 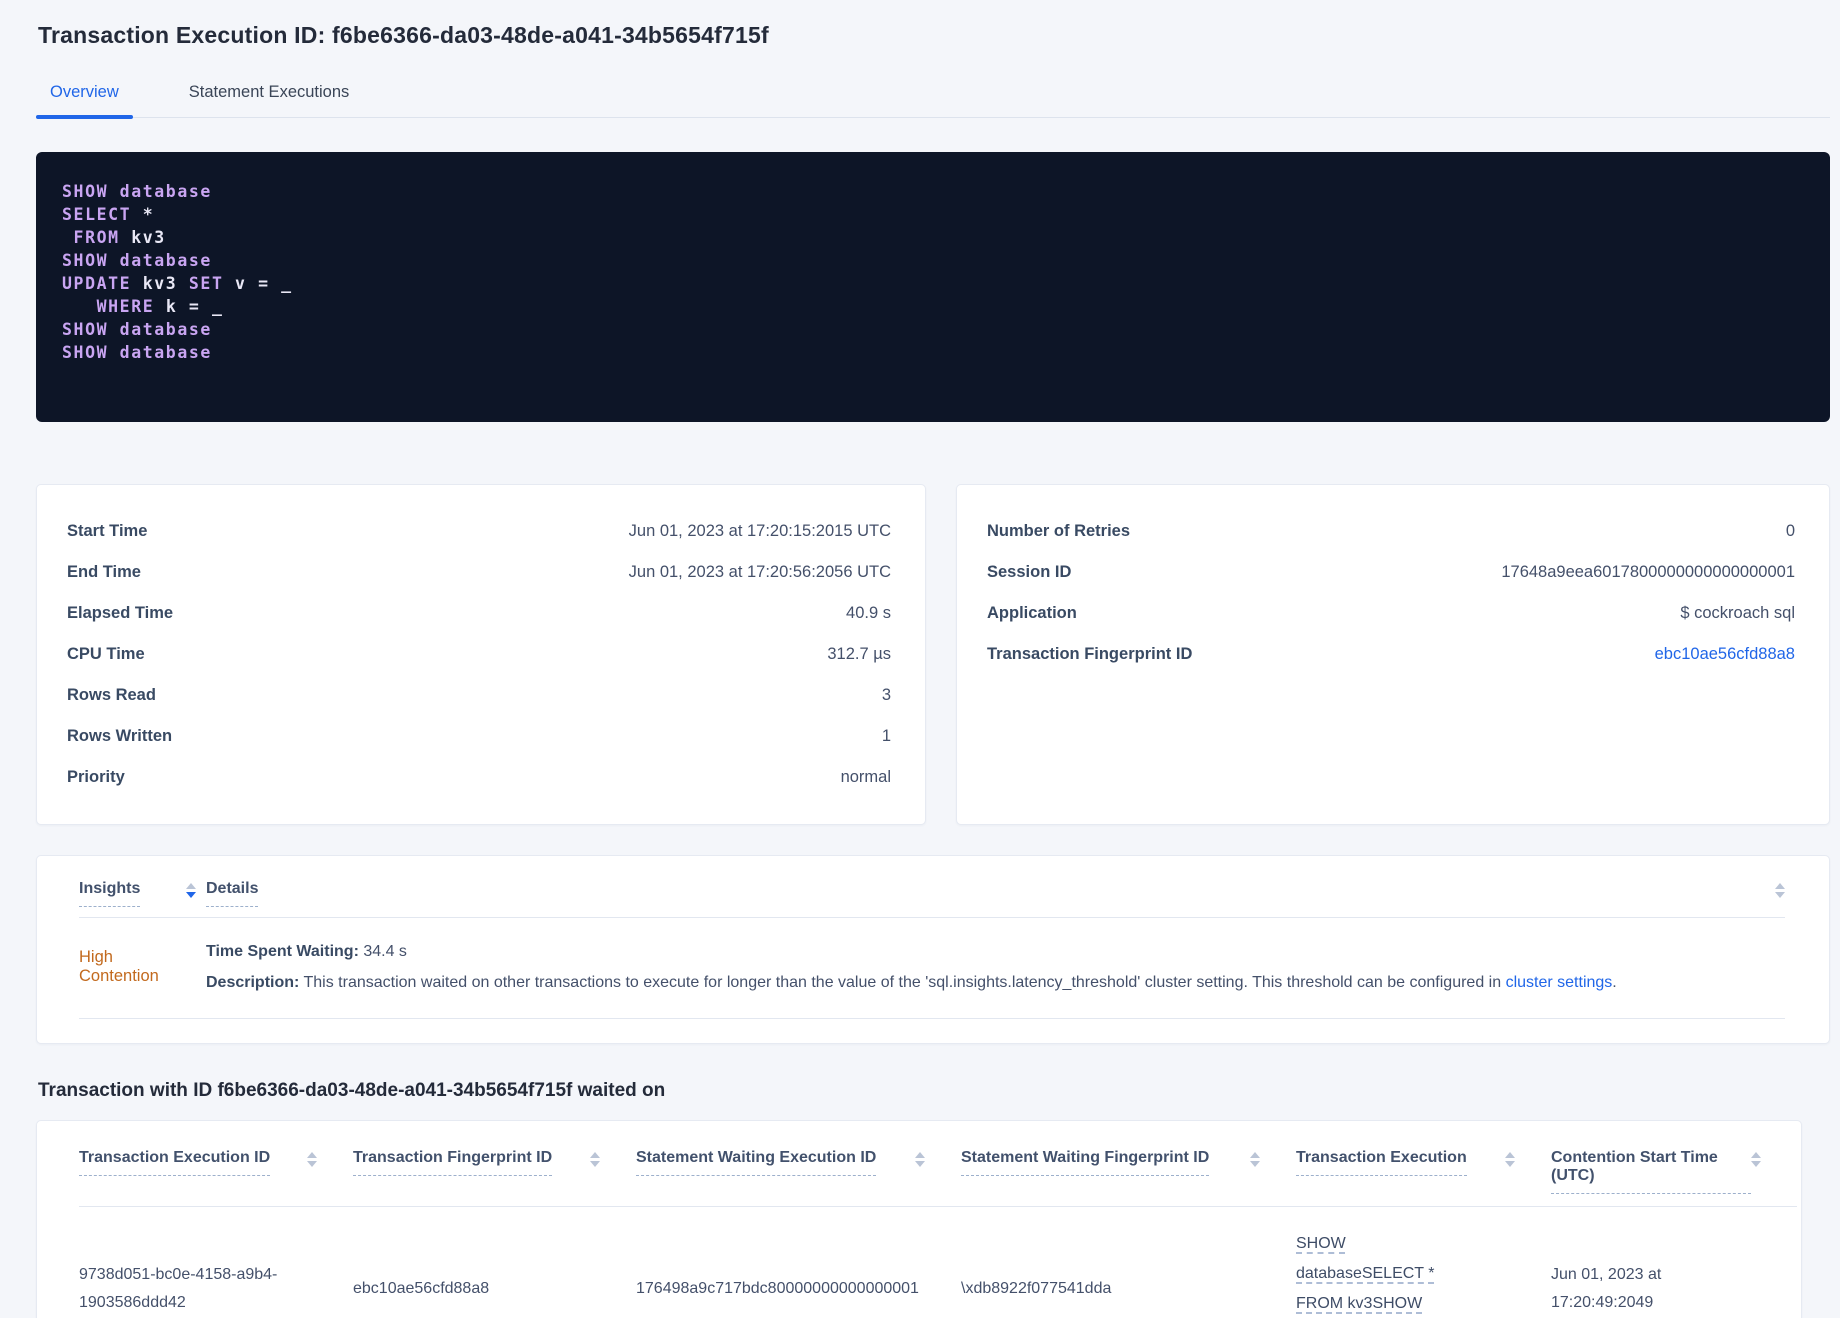 I want to click on sql-line: SELECT *, so click(x=108, y=214).